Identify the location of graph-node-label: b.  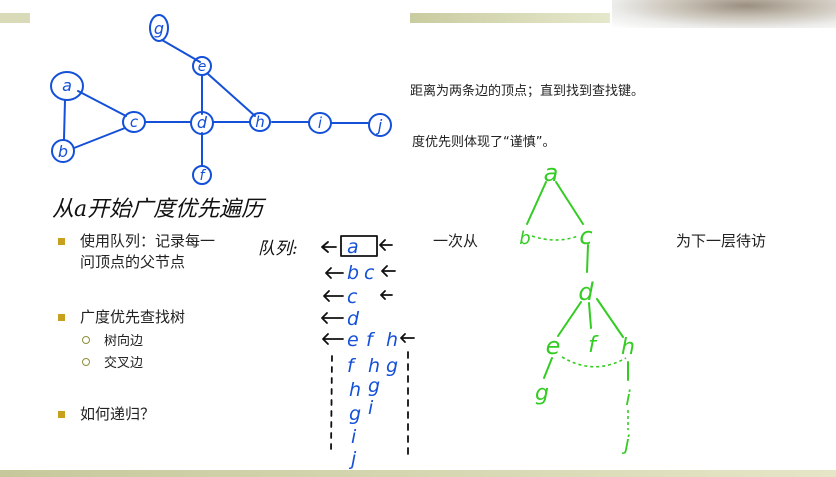
(63, 151).